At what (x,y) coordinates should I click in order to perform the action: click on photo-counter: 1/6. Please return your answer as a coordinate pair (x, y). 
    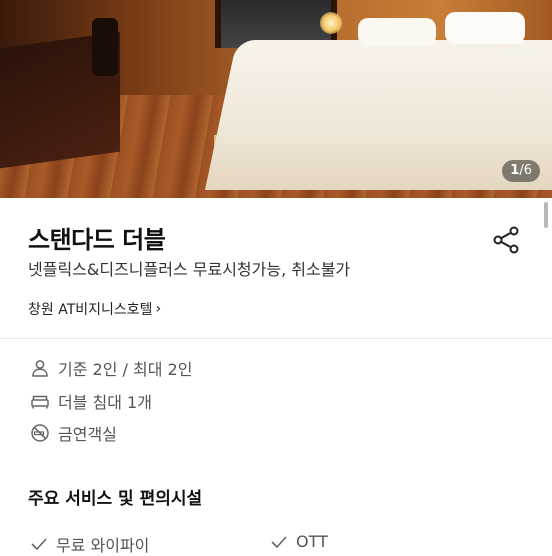
    Looking at the image, I should click on (521, 171).